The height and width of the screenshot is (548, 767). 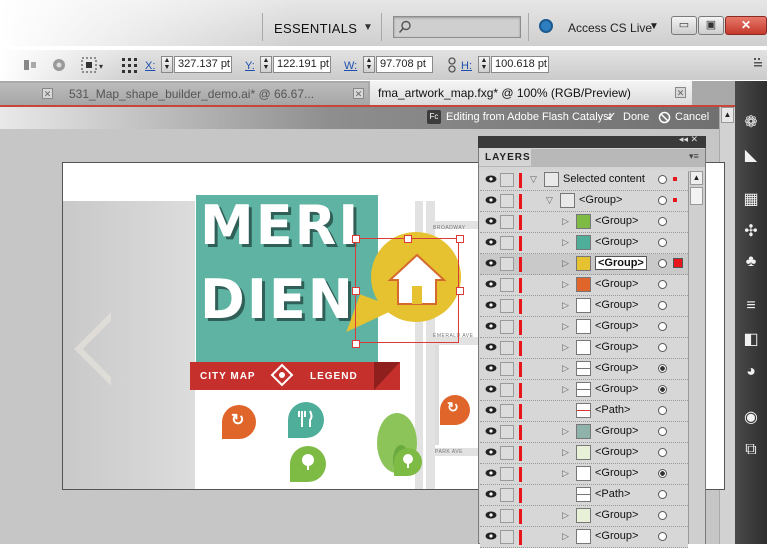 I want to click on cancel-button: Cancel, so click(x=692, y=117).